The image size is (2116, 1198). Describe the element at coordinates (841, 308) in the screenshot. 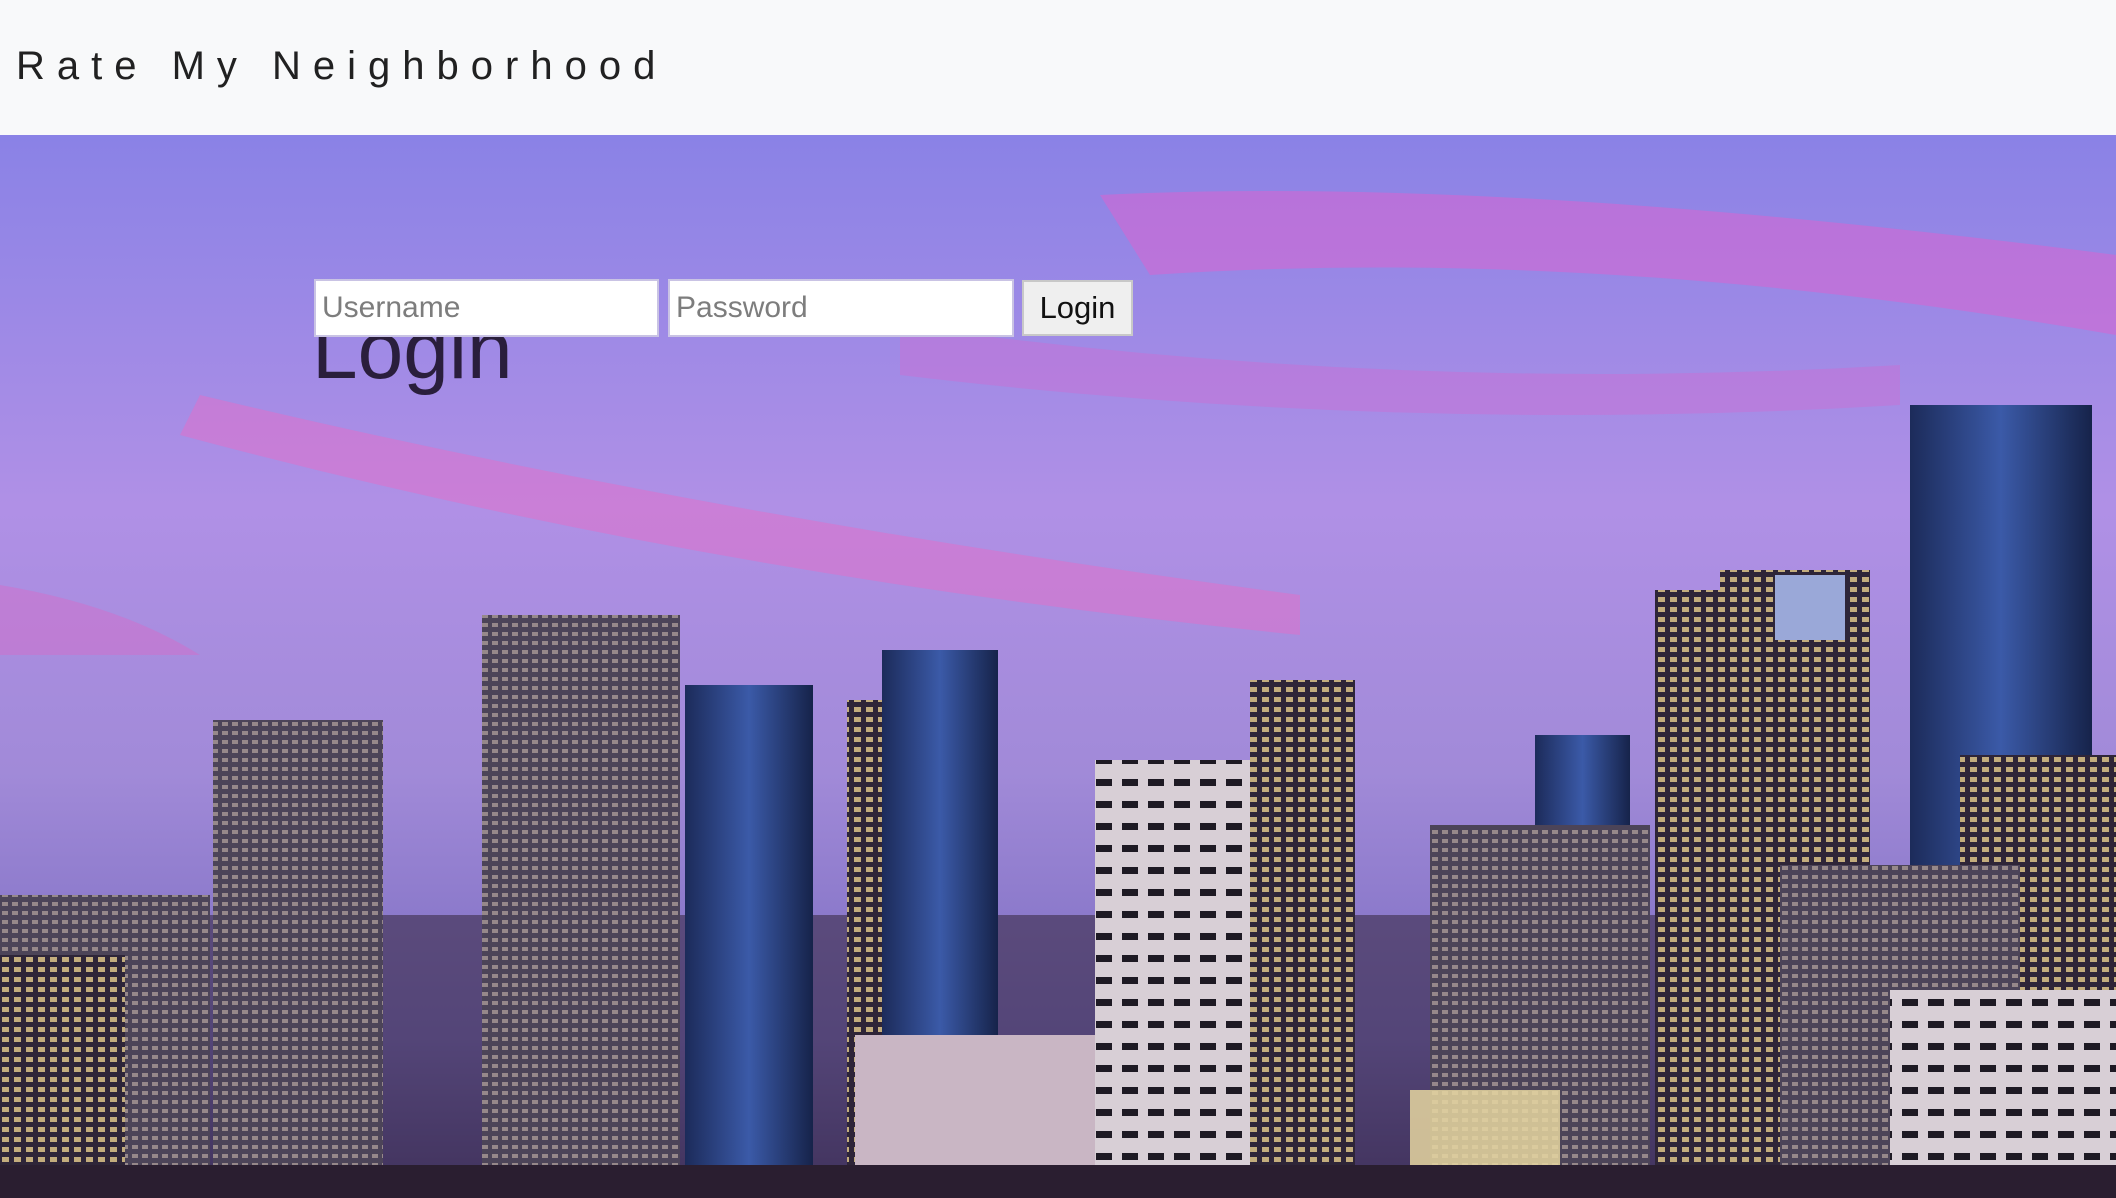

I see `password-input` at that location.